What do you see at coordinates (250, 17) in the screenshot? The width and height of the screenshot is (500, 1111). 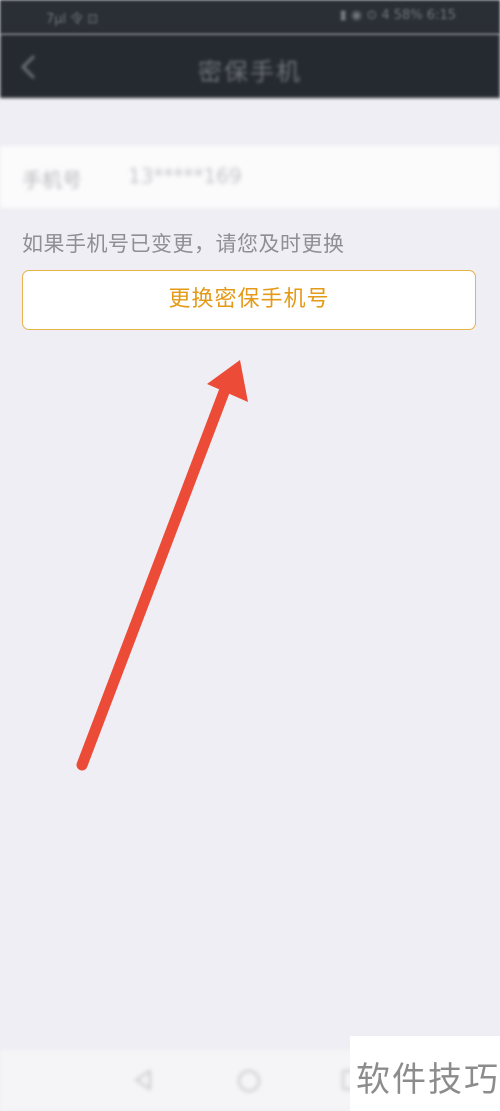 I see `status-bar: 7µl 令 ⊡ ▮ ◉ ⊙ 4 58% 6:15` at bounding box center [250, 17].